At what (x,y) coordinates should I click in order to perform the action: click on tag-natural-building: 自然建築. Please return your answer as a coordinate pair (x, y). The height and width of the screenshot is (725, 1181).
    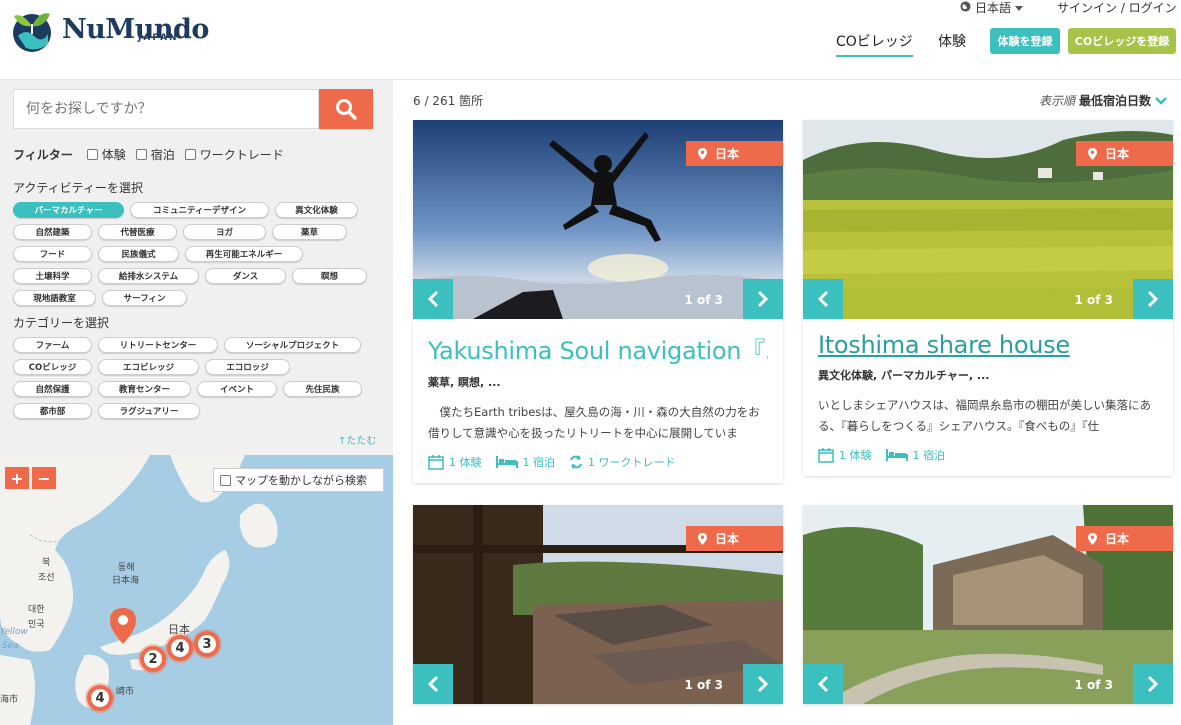
    Looking at the image, I should click on (52, 232).